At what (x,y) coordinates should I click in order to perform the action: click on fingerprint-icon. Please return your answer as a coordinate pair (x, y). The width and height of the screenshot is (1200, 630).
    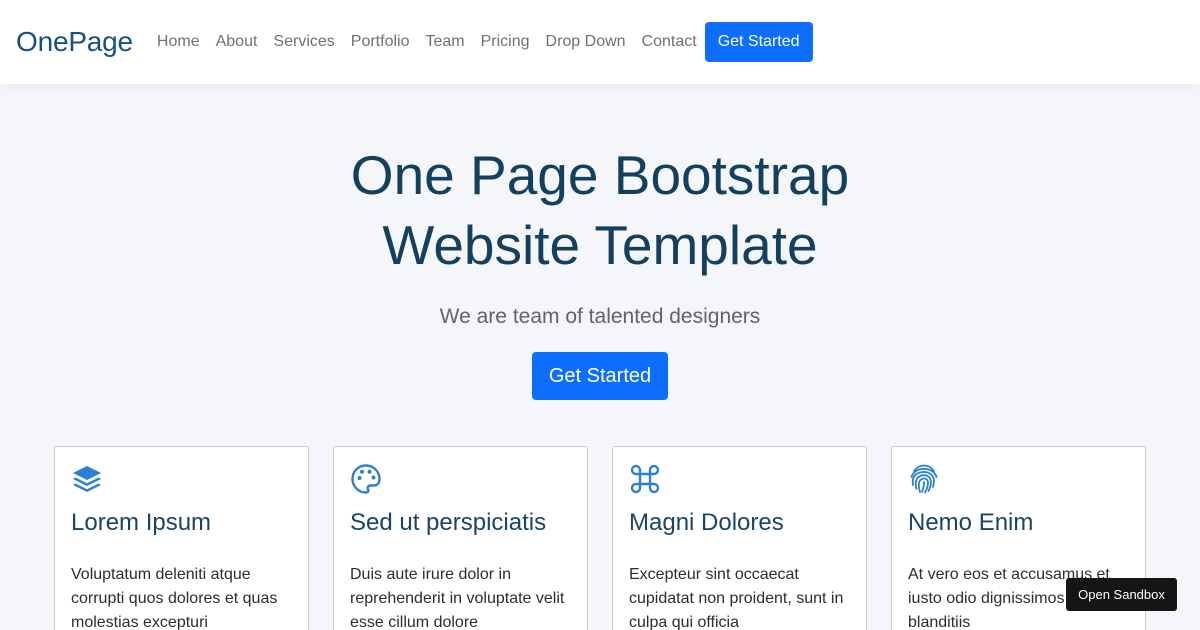
    Looking at the image, I should click on (924, 479).